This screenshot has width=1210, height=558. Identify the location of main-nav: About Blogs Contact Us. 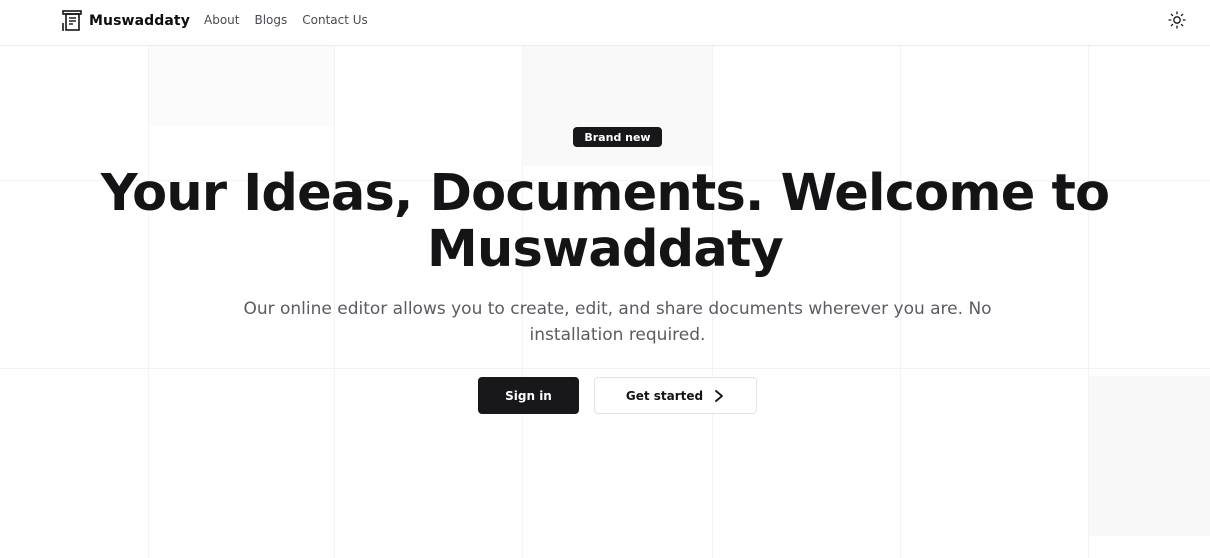
(286, 20).